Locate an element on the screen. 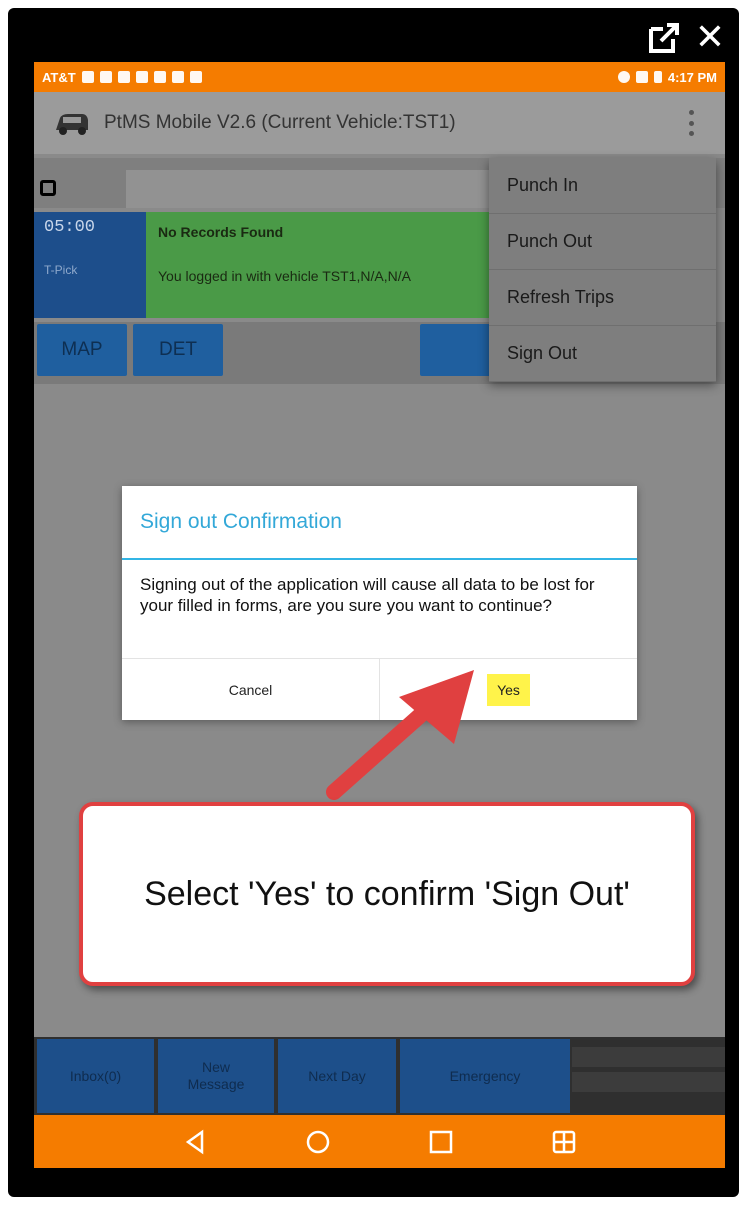 The image size is (747, 1205). home-icon is located at coordinates (318, 1142).